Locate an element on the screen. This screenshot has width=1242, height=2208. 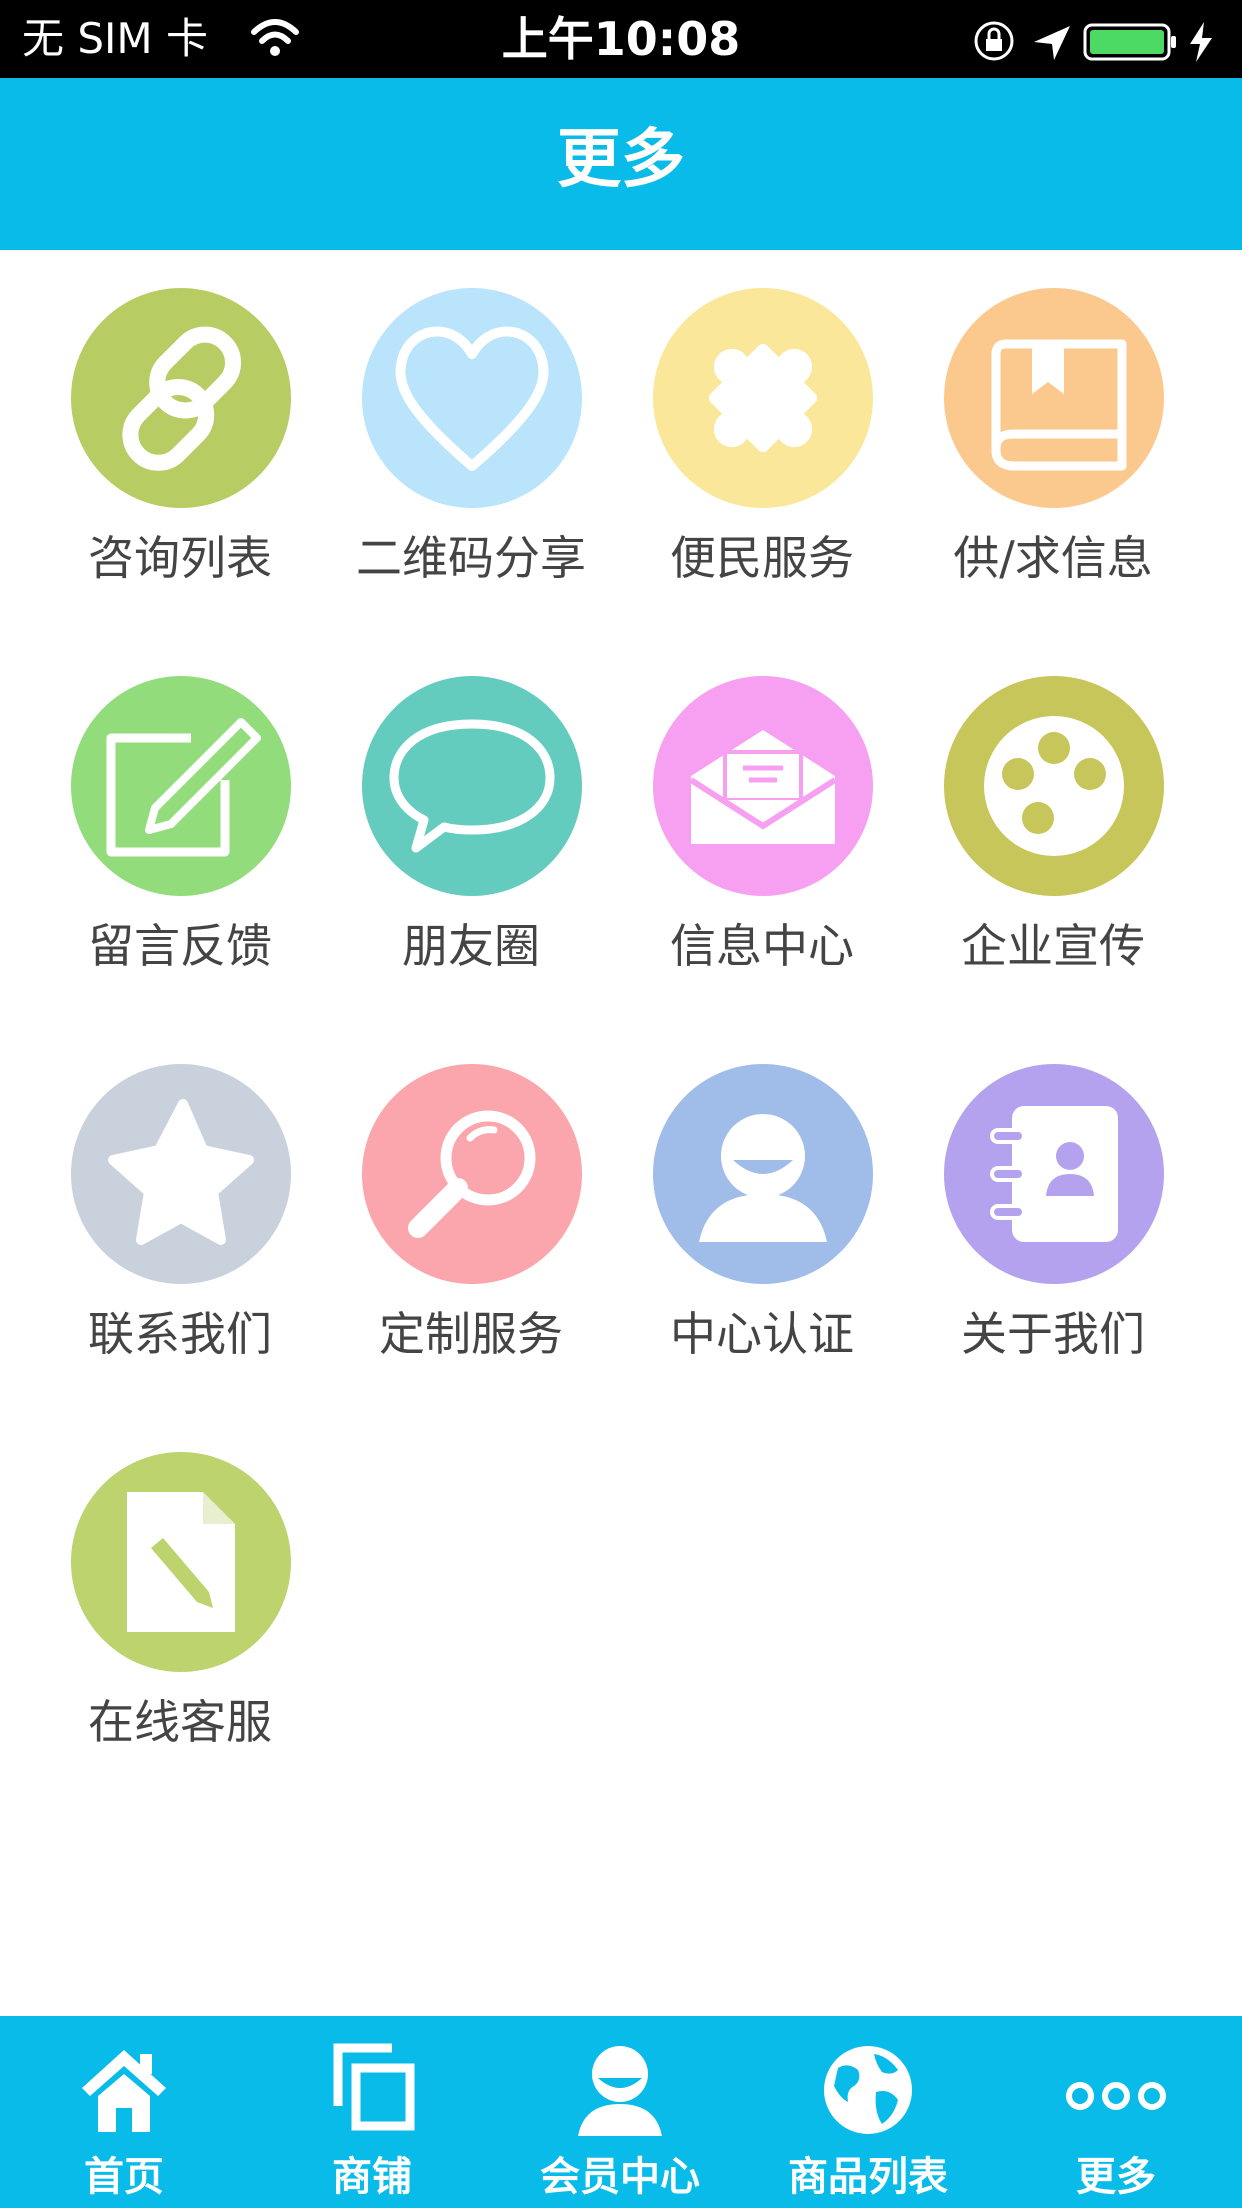
document-edit-icon is located at coordinates (181, 1562).